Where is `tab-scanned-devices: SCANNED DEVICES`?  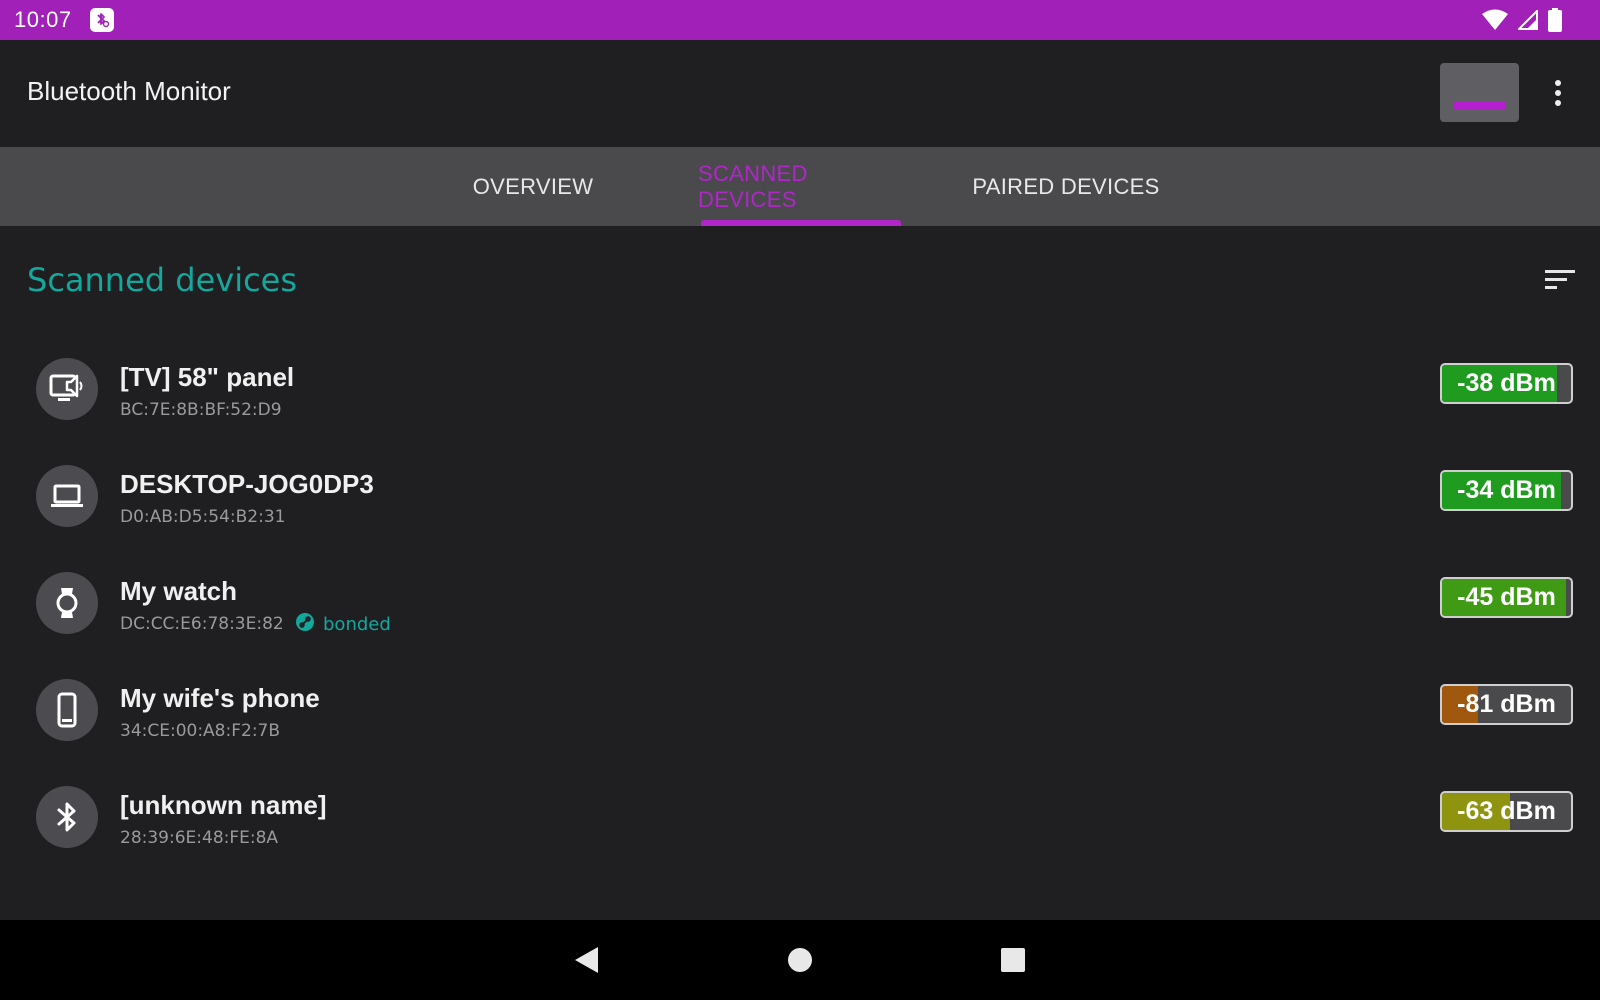
tab-scanned-devices: SCANNED DEVICES is located at coordinates (801, 186).